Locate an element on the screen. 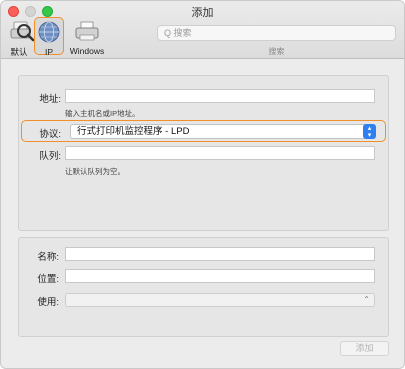  location-label: 位置: is located at coordinates (48, 279).